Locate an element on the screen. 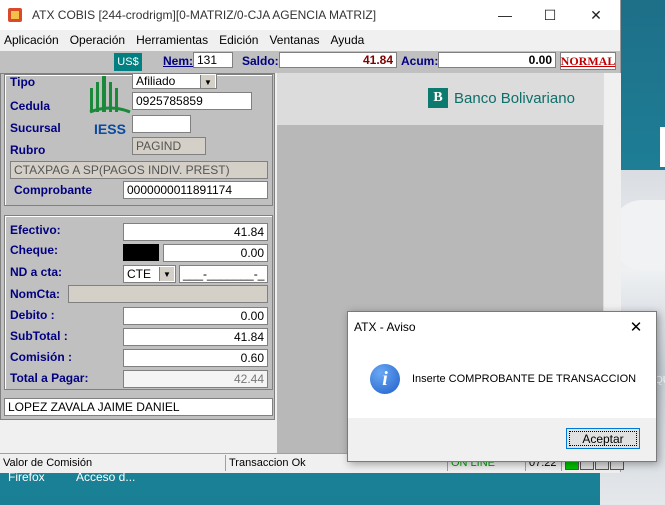 The width and height of the screenshot is (665, 505). nd-type-value: CTE is located at coordinates (139, 274).